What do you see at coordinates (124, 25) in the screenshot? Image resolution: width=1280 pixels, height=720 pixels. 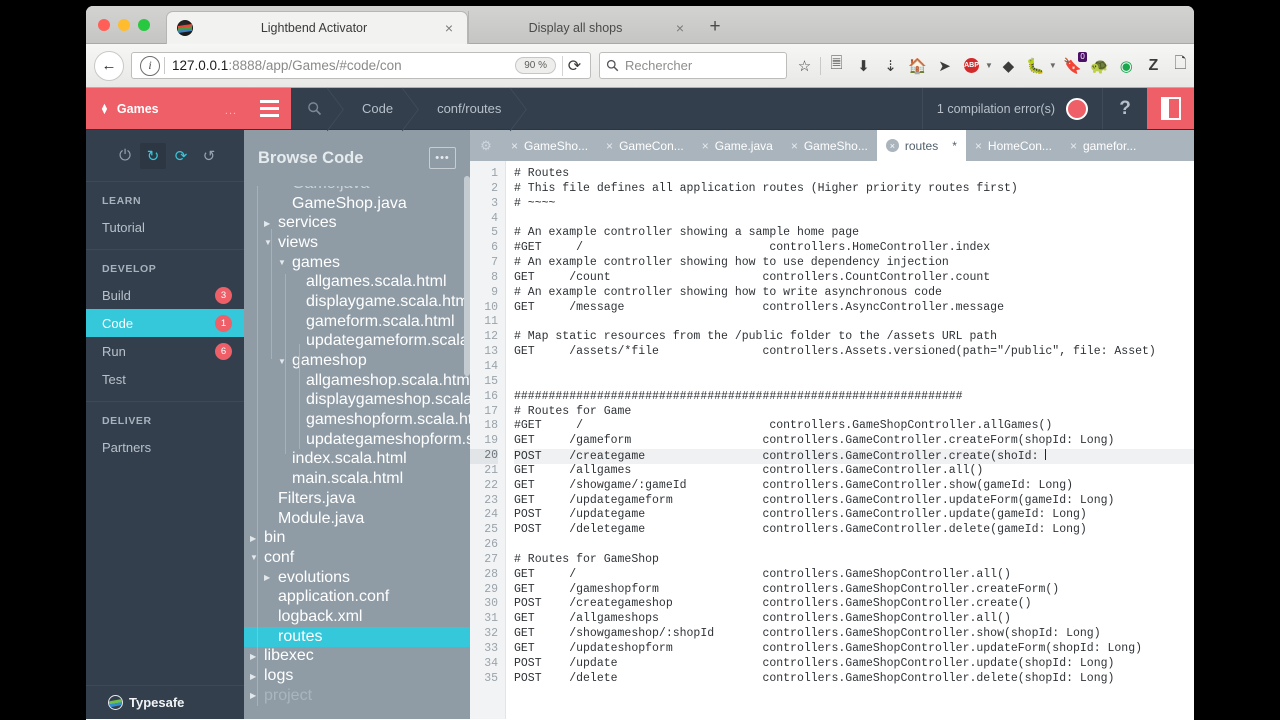 I see `minimize-window-button` at bounding box center [124, 25].